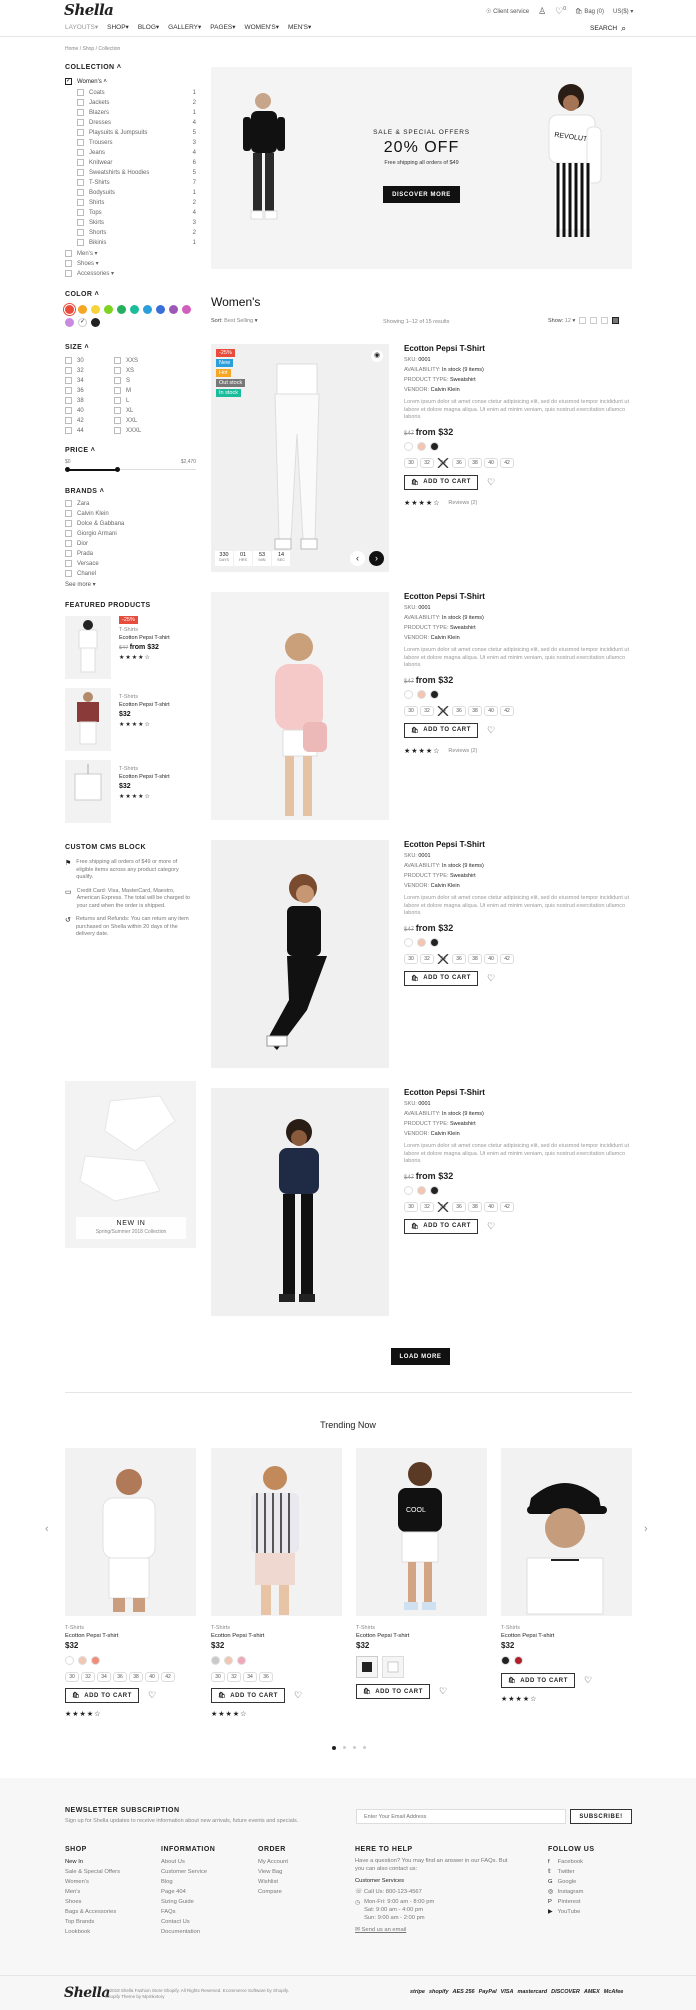  What do you see at coordinates (188, 1862) in the screenshot?
I see `footer-link: About Us` at bounding box center [188, 1862].